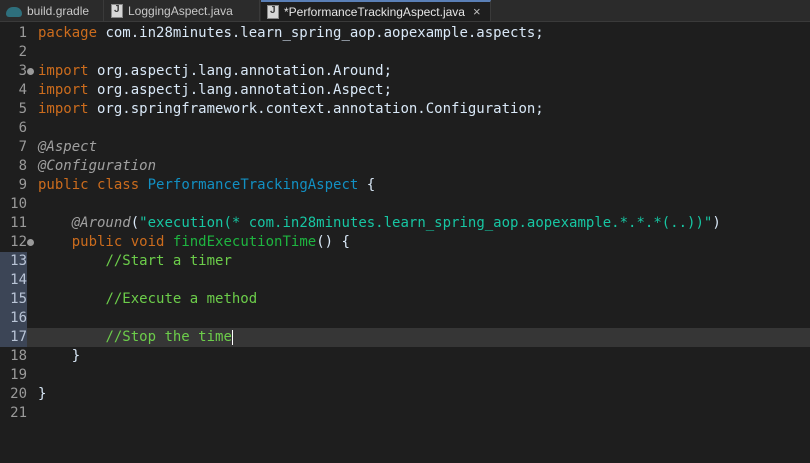 The width and height of the screenshot is (810, 463). I want to click on code-token: org.aspectj.lang.annotation.Aspect;, so click(240, 90).